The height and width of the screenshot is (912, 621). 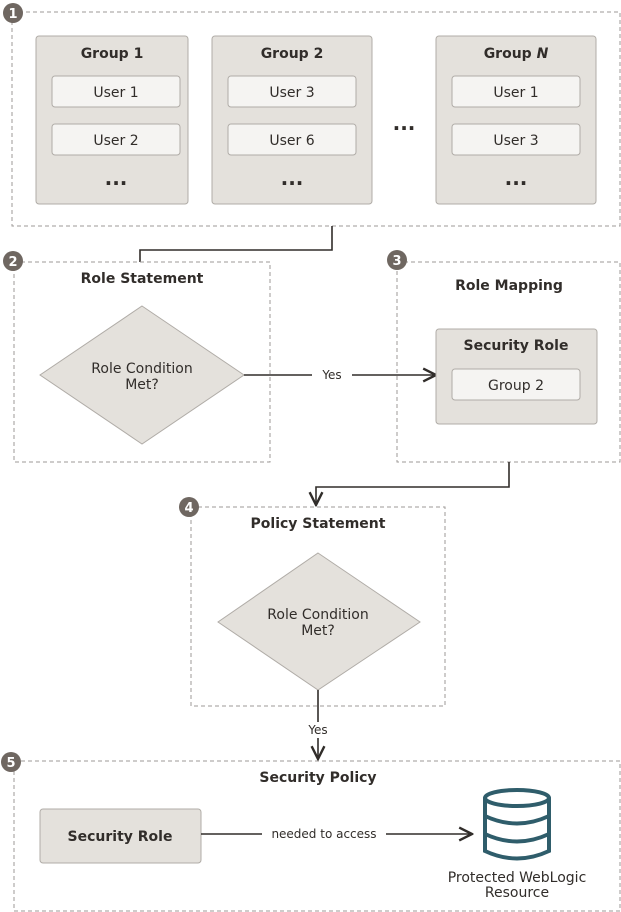 What do you see at coordinates (318, 524) in the screenshot?
I see `section-title: Policy Statement` at bounding box center [318, 524].